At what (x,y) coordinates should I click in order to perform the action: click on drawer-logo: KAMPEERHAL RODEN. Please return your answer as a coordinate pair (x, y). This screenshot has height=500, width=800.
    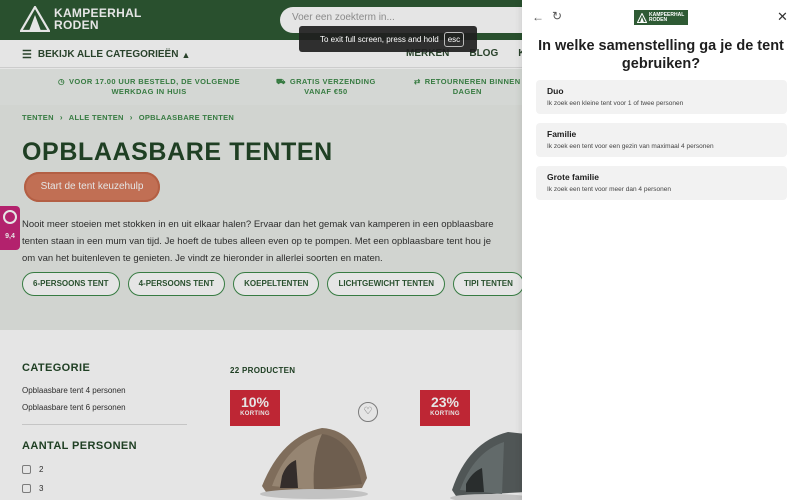
    Looking at the image, I should click on (661, 17).